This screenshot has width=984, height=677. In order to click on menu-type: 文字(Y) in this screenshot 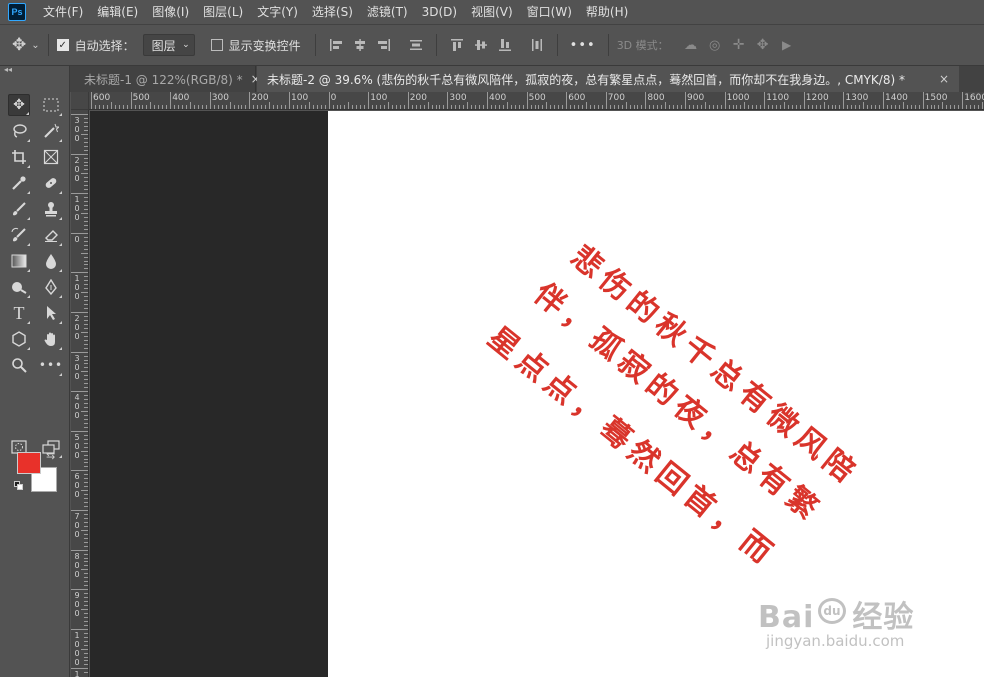, I will do `click(277, 12)`.